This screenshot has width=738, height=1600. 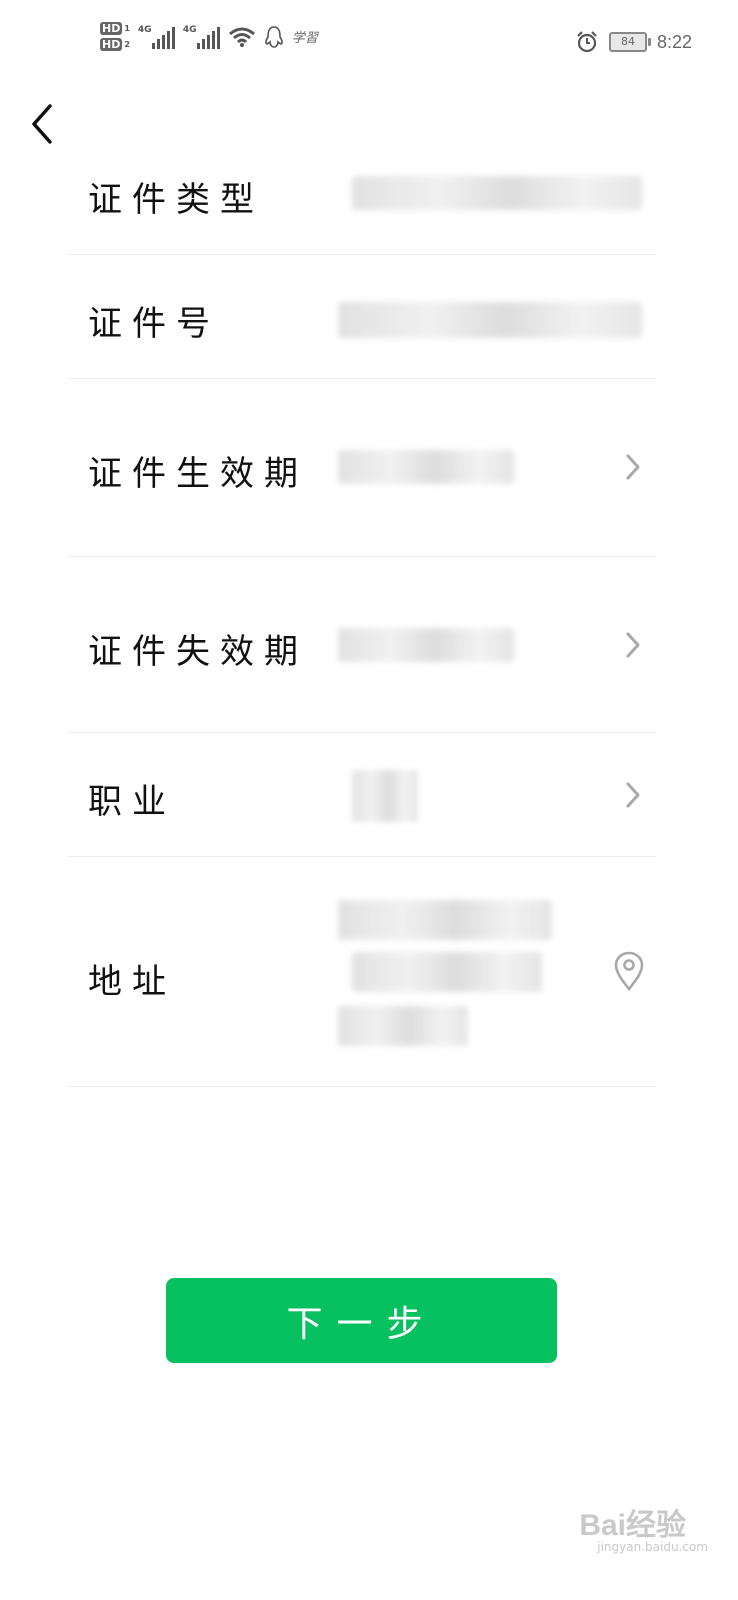 I want to click on id-number-label: 证件号, so click(x=154, y=324).